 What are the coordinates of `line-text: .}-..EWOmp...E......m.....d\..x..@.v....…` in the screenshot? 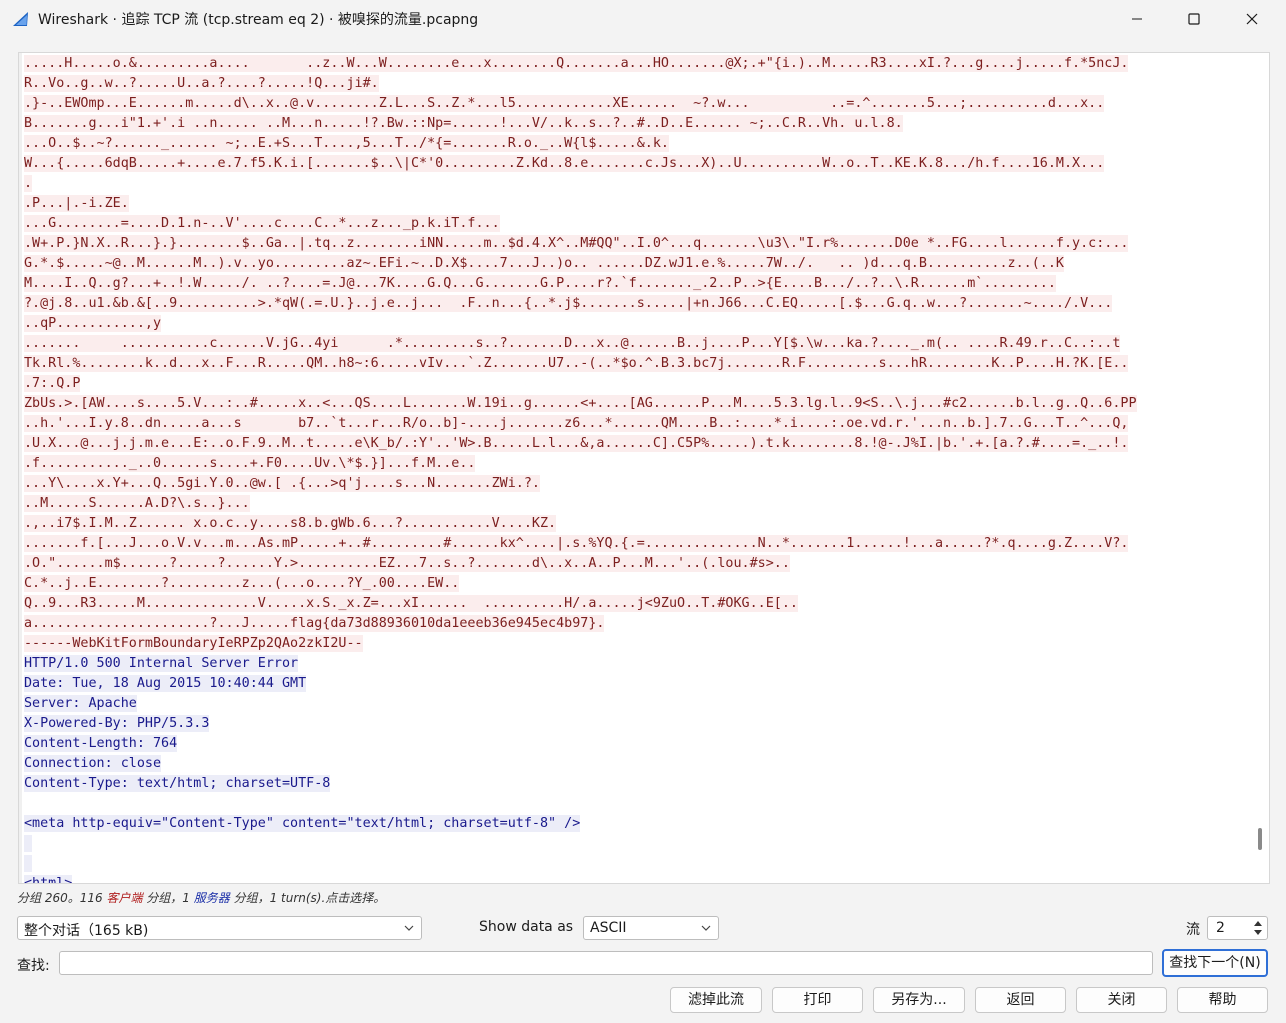 It's located at (564, 103).